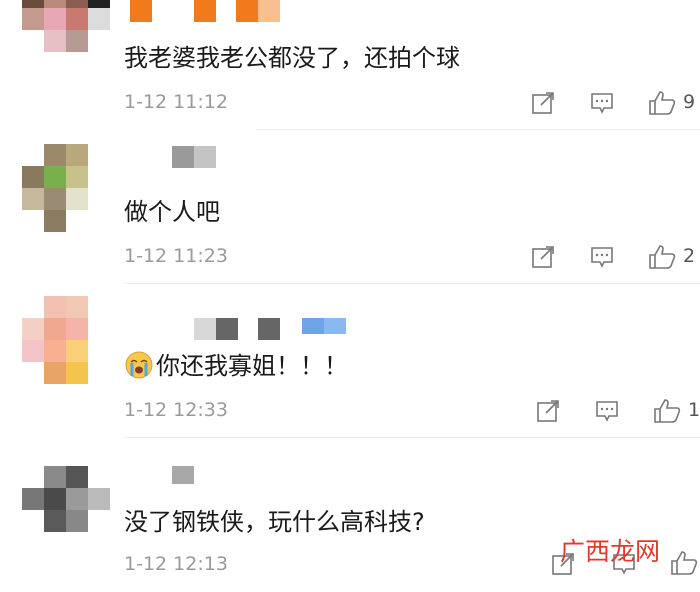 This screenshot has height=592, width=700. What do you see at coordinates (176, 256) in the screenshot?
I see `comment-time: 1-12 11:23` at bounding box center [176, 256].